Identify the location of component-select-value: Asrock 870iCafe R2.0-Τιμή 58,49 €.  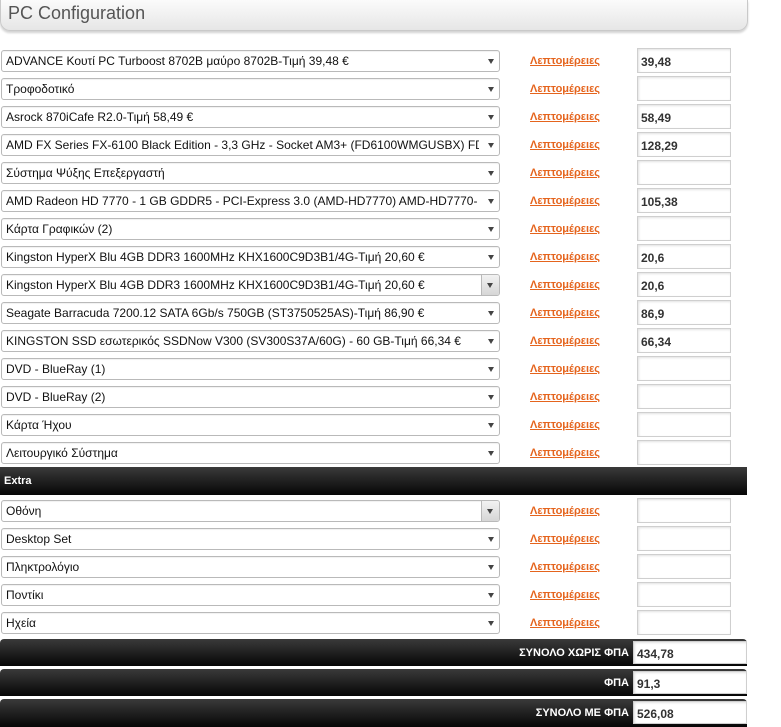
(100, 117).